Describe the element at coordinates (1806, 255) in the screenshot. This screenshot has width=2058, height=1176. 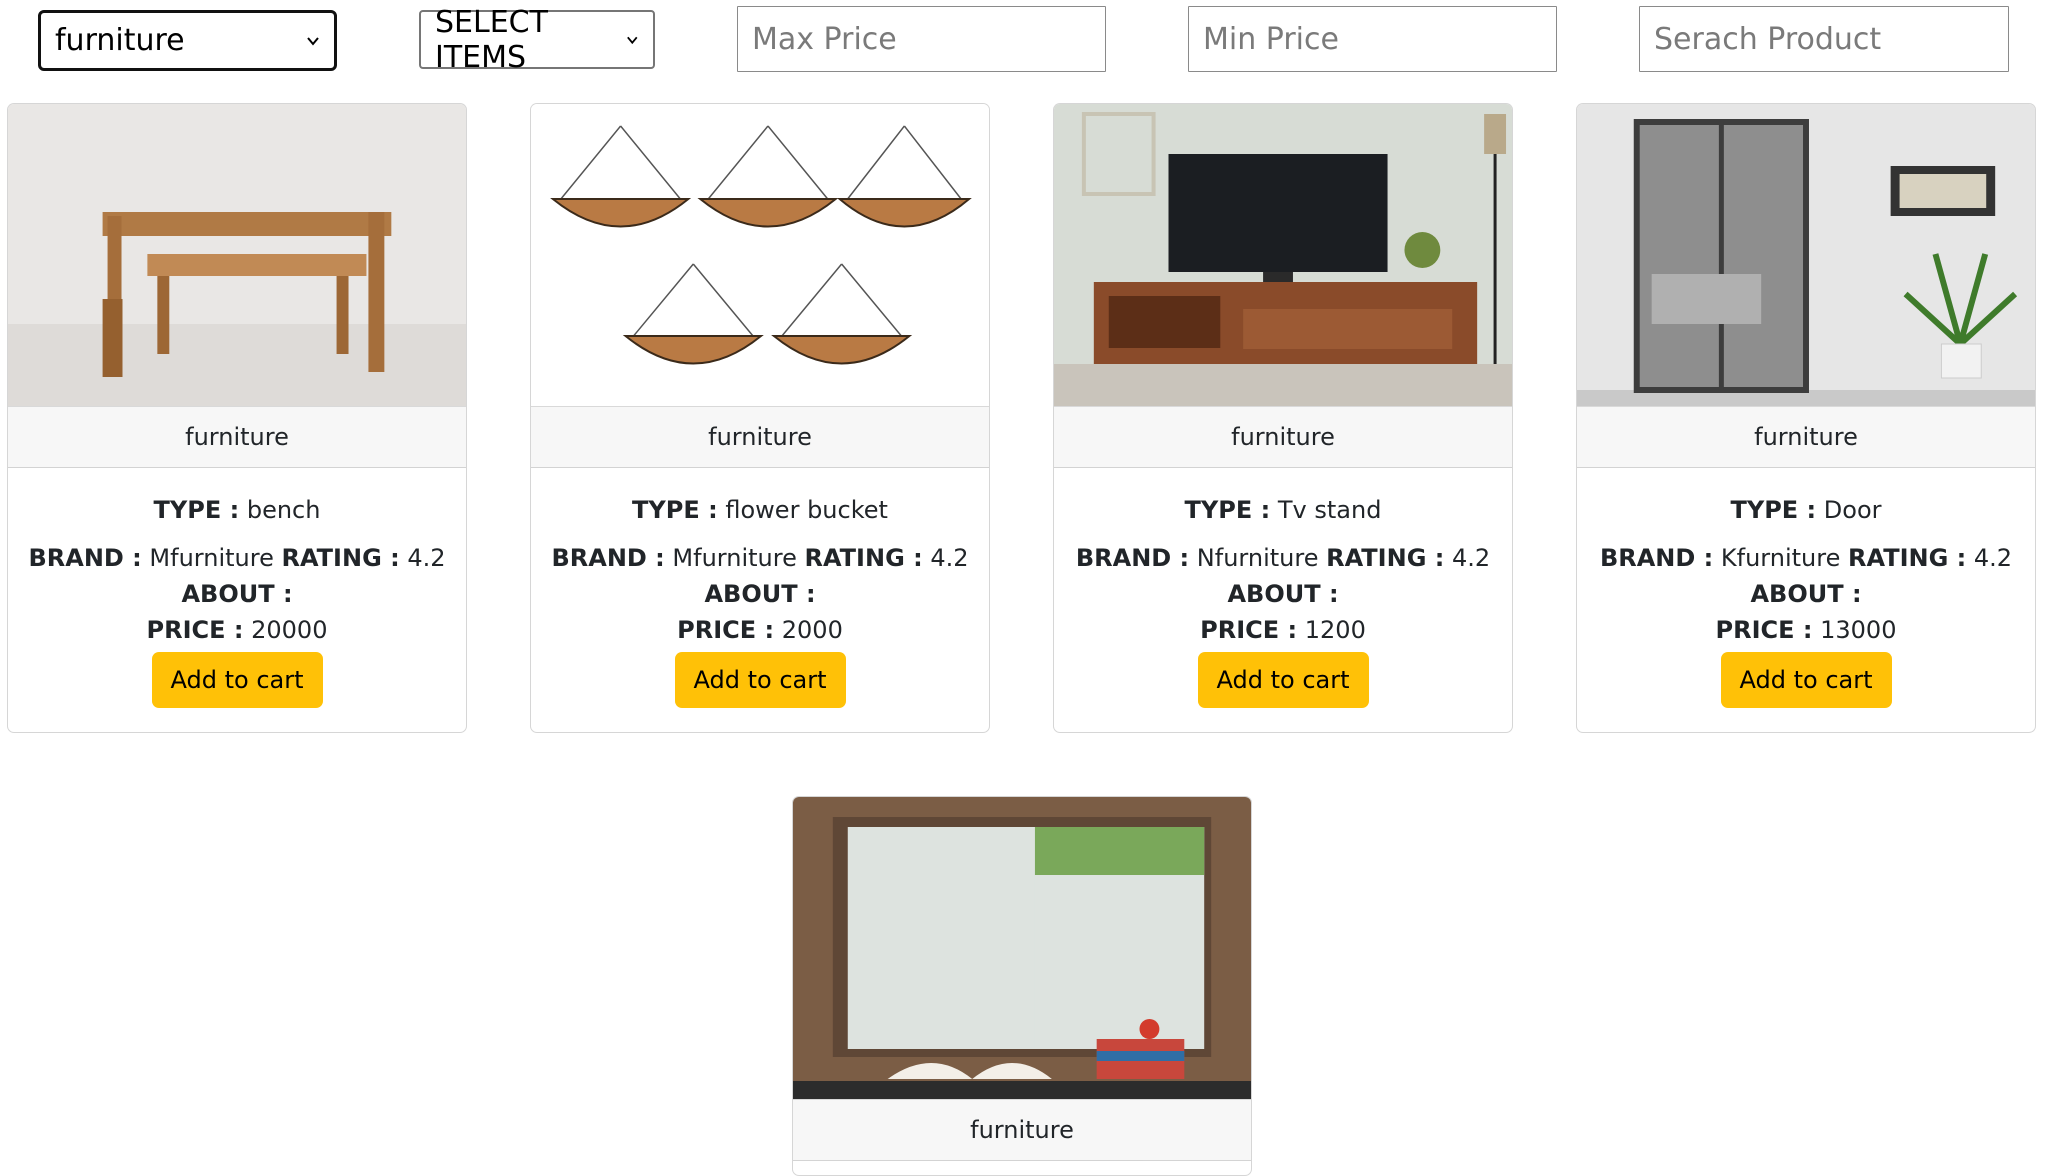
I see `product-image-door` at that location.